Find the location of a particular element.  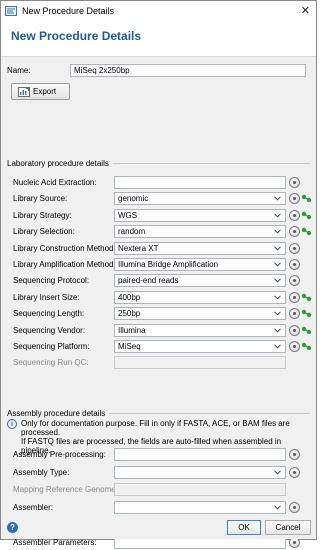

export-button: Export is located at coordinates (40, 91).